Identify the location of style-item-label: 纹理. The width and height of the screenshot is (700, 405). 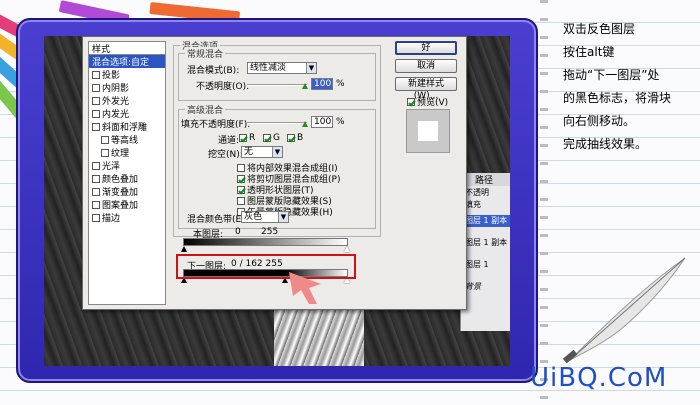
(120, 154).